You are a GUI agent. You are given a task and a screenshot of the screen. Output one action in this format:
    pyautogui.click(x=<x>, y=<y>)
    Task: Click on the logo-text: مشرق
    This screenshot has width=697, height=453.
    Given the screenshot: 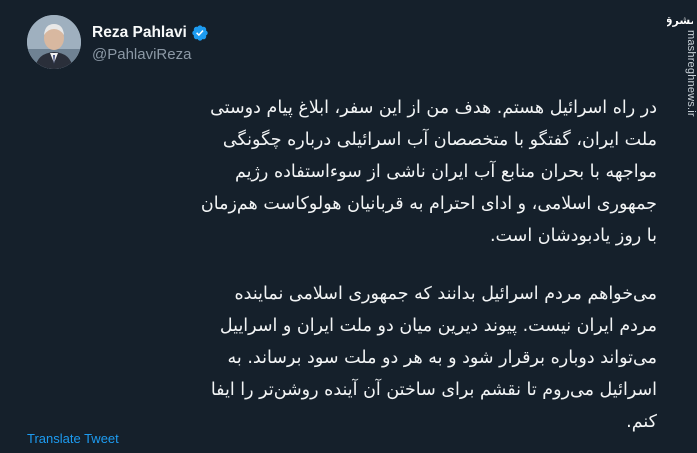 What is the action you would take?
    pyautogui.click(x=680, y=20)
    